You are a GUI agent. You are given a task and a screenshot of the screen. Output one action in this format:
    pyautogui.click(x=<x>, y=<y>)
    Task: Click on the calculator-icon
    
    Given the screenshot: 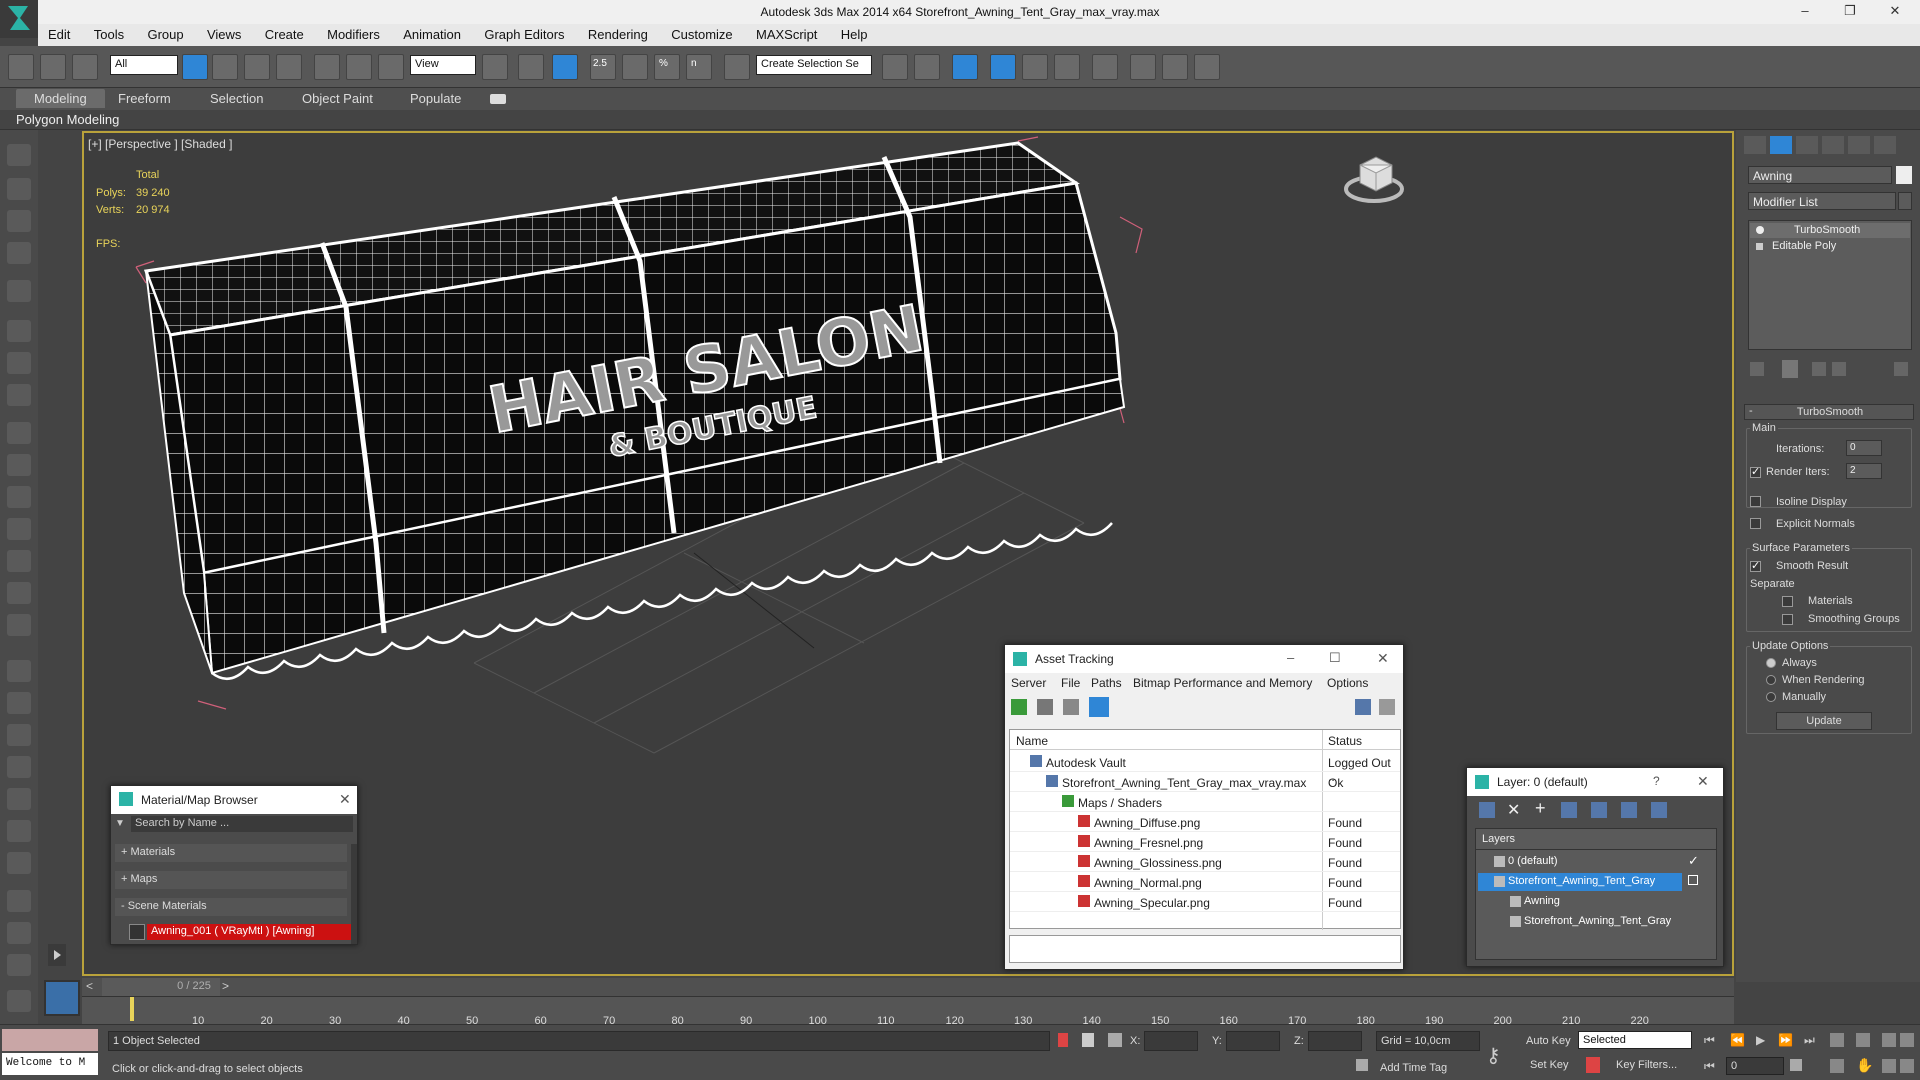 What is the action you would take?
    pyautogui.click(x=19, y=253)
    